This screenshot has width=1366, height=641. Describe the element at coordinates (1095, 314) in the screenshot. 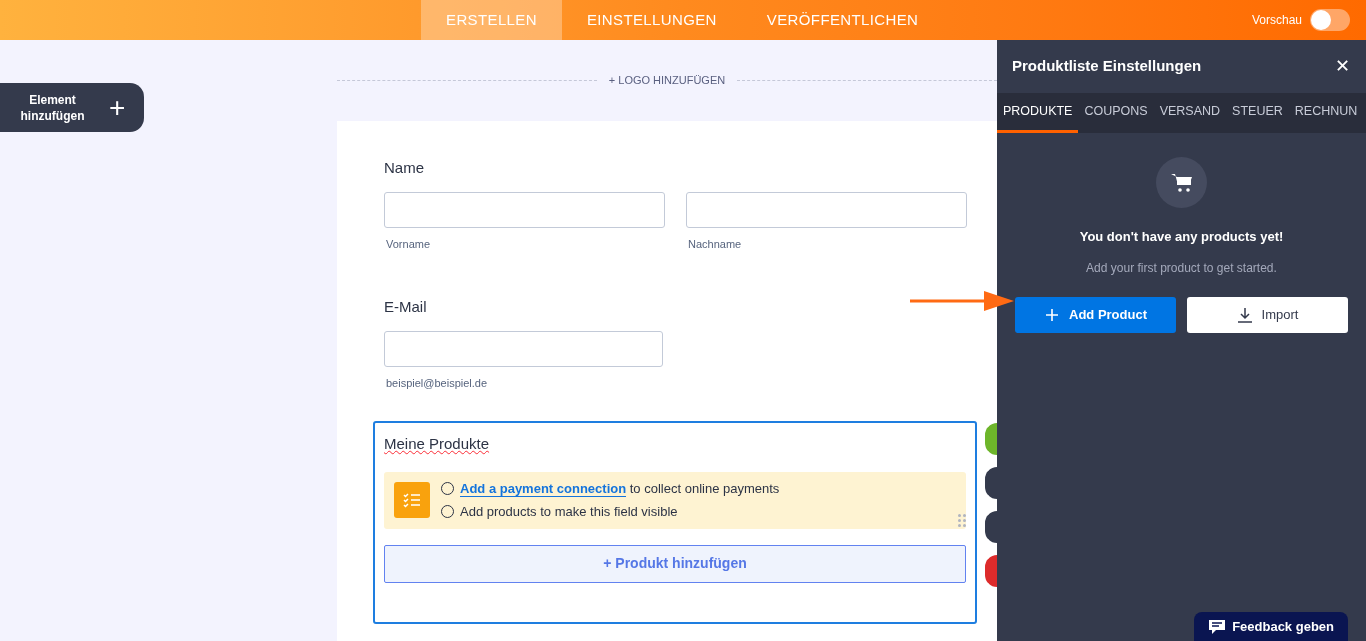

I see `add-product-button: Add Product` at that location.